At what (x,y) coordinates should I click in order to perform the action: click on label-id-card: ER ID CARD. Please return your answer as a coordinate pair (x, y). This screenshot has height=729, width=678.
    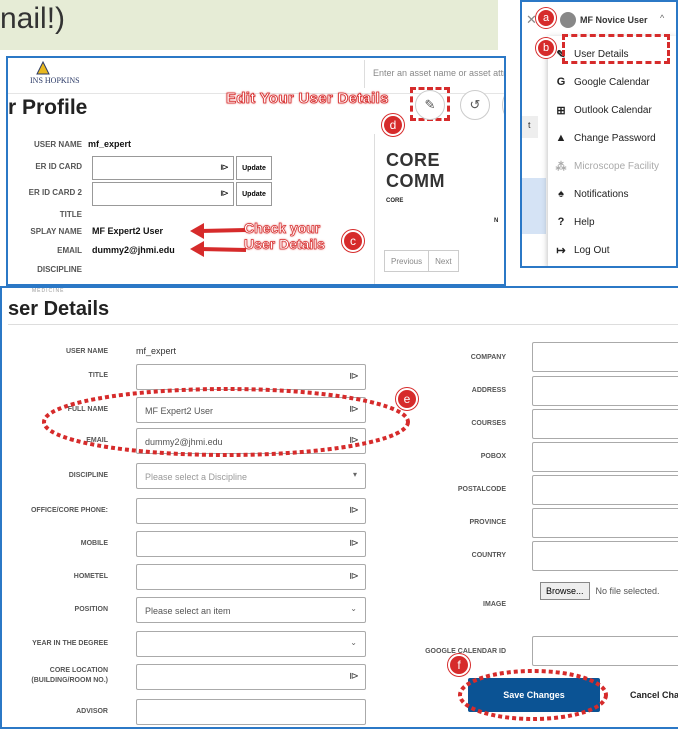
    Looking at the image, I should click on (58, 166).